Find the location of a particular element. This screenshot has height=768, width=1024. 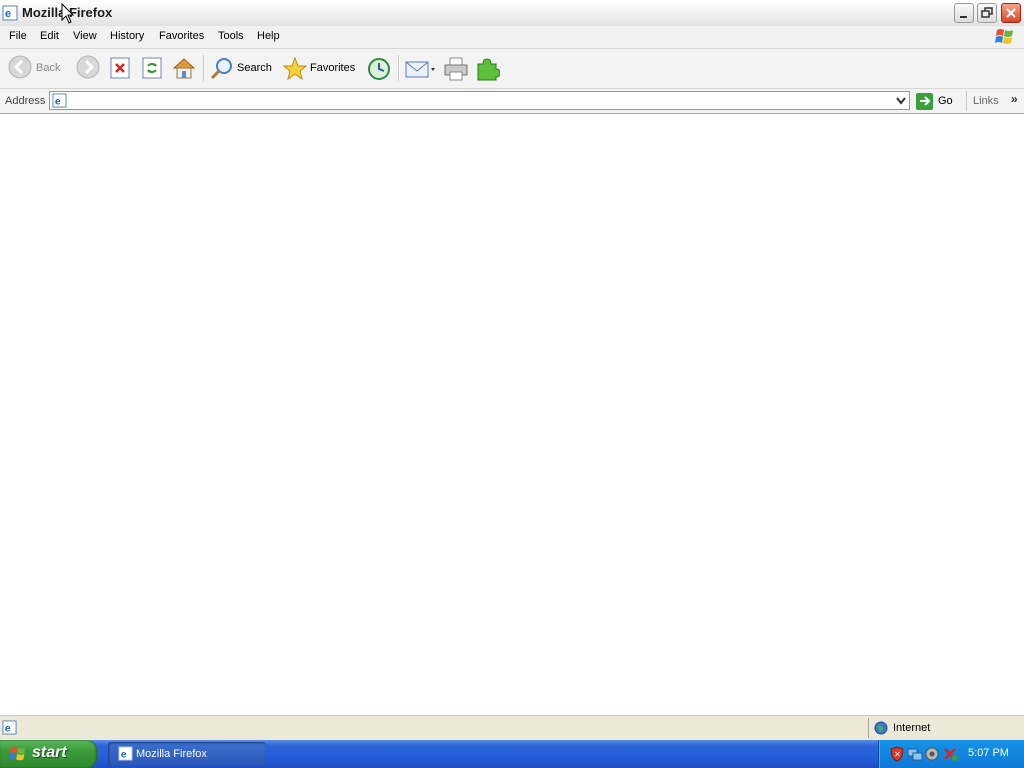

close-button is located at coordinates (1011, 13).